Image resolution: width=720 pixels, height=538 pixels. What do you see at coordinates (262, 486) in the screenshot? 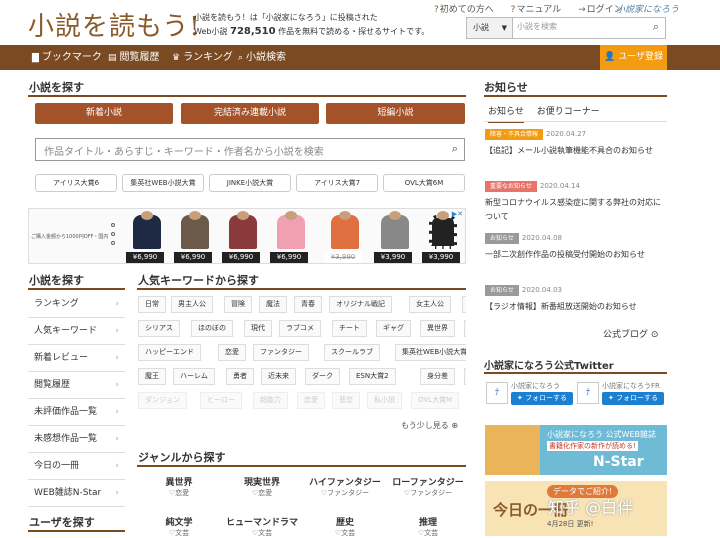
I see `genre-item: 現実世界 ♡恋愛` at bounding box center [262, 486].